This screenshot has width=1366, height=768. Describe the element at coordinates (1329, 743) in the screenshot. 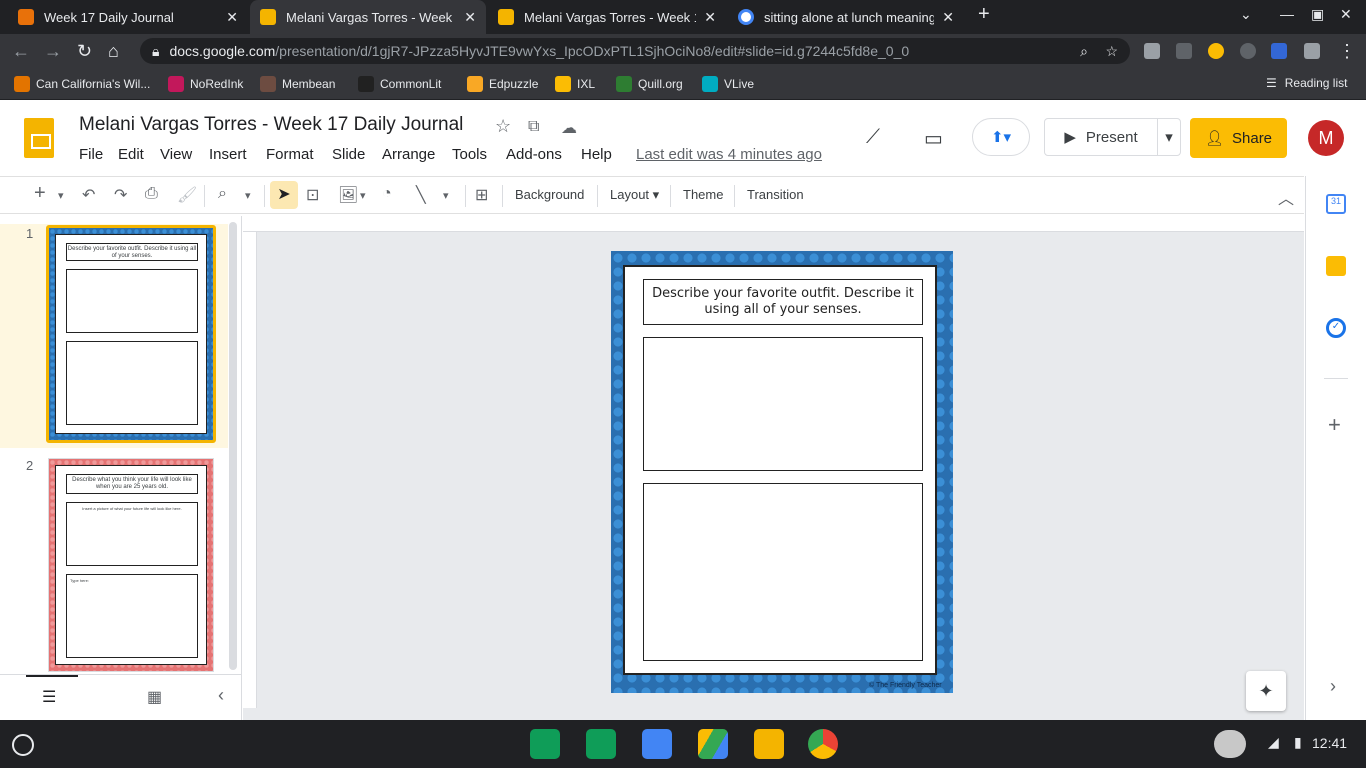

I see `clock: 12:41` at that location.